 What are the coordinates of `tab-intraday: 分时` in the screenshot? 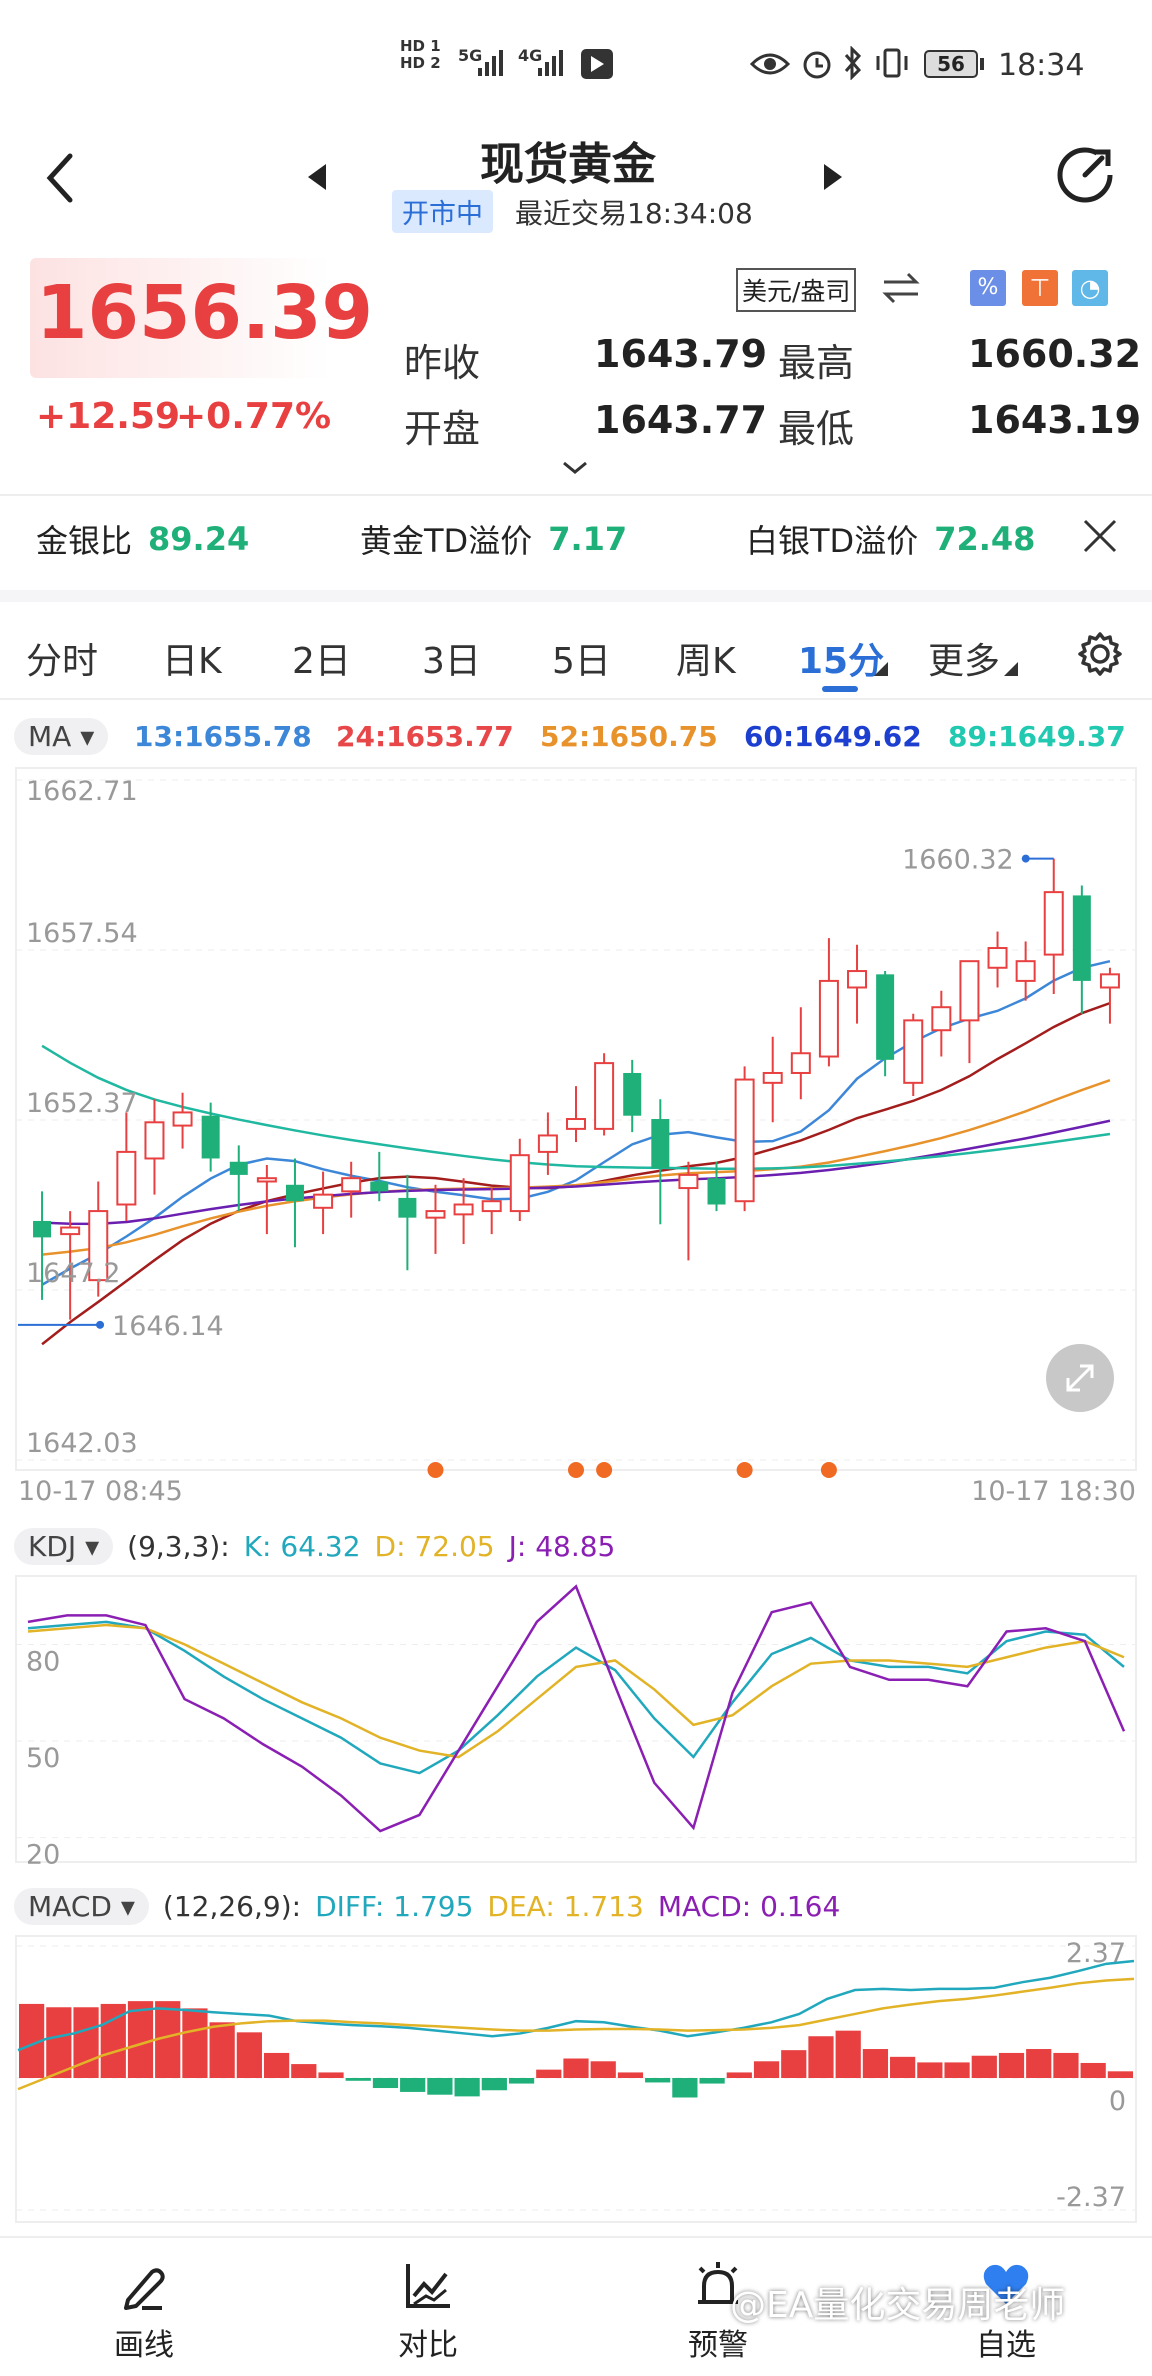 It's located at (62, 658).